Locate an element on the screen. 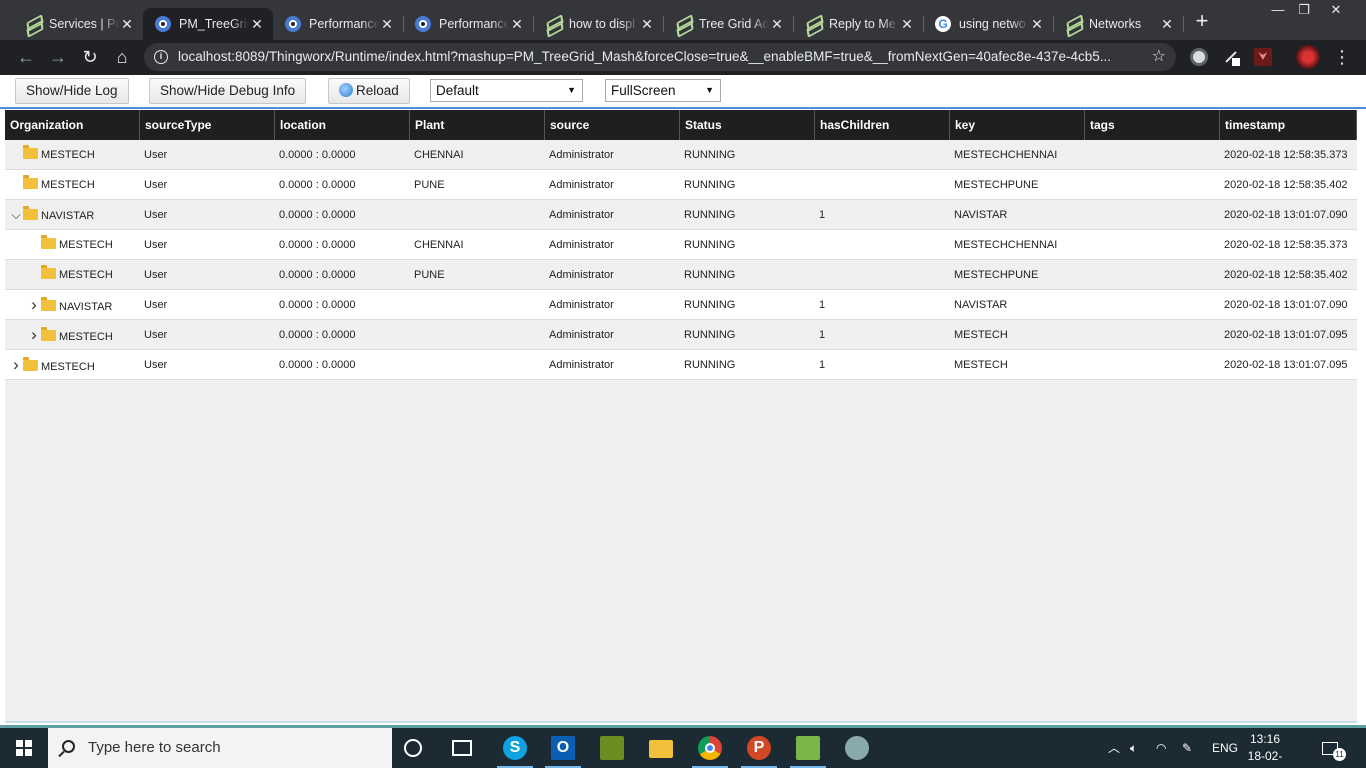 Image resolution: width=1366 pixels, height=768 pixels. reload-icon: ↻ is located at coordinates (90, 57).